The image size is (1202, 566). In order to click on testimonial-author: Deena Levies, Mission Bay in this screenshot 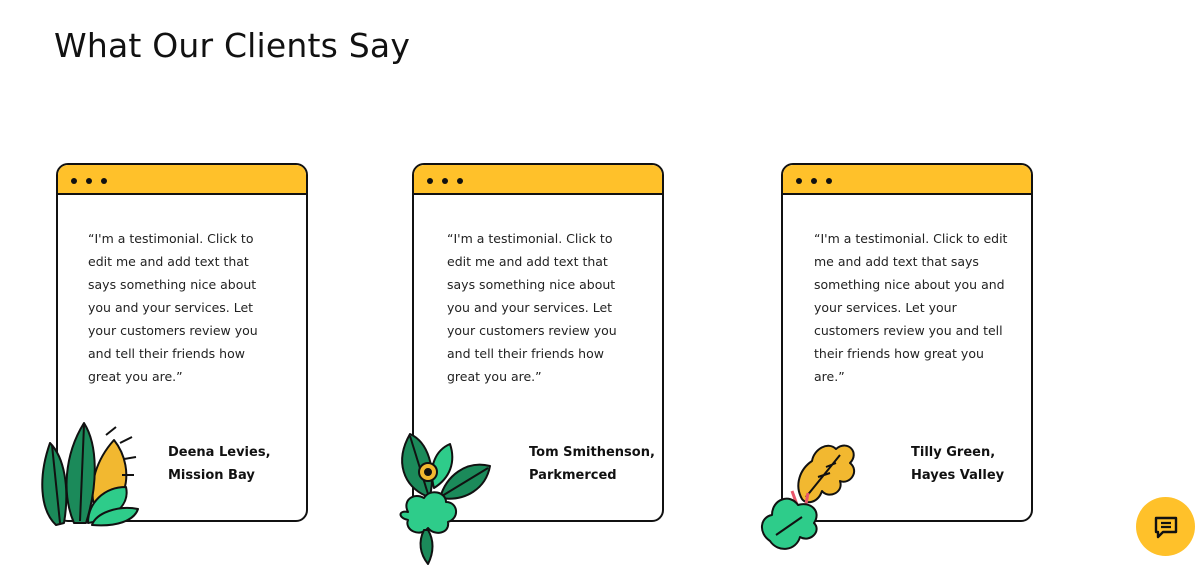, I will do `click(219, 464)`.